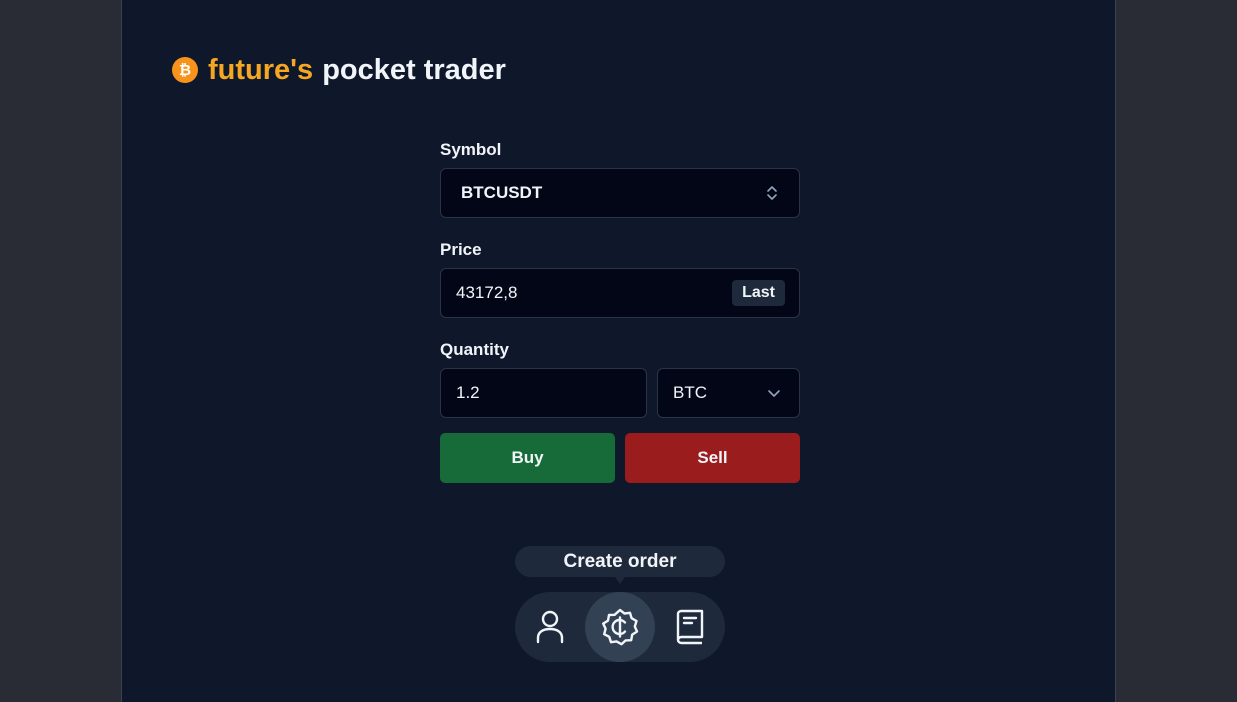 The image size is (1237, 702). I want to click on quantity-unit-select: BTC, so click(728, 393).